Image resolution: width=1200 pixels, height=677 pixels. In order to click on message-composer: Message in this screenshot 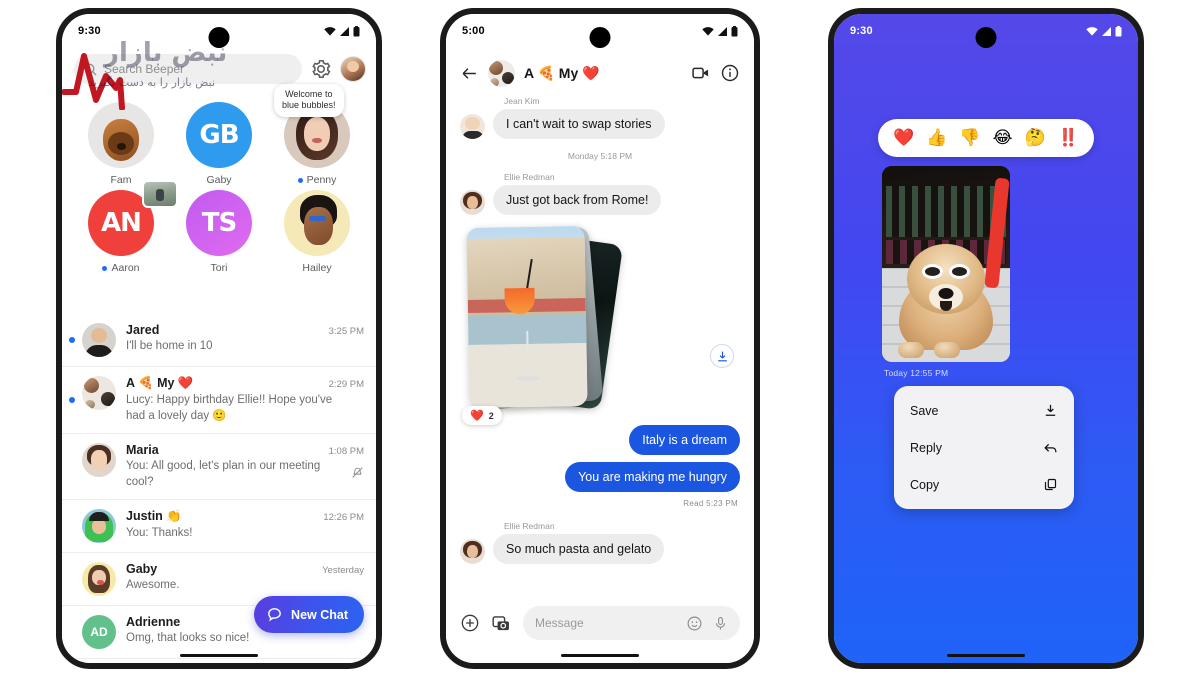, I will do `click(600, 623)`.